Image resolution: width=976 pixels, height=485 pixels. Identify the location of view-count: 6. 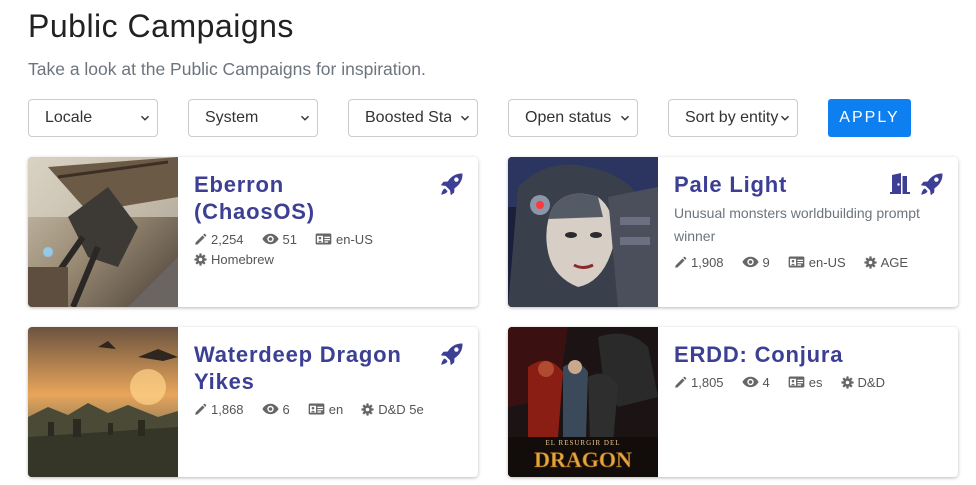
(276, 409).